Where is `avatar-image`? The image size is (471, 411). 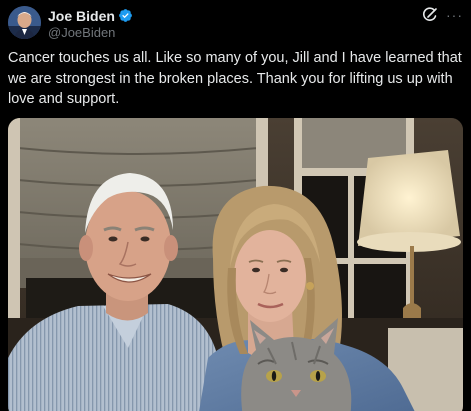
avatar-image is located at coordinates (24, 22).